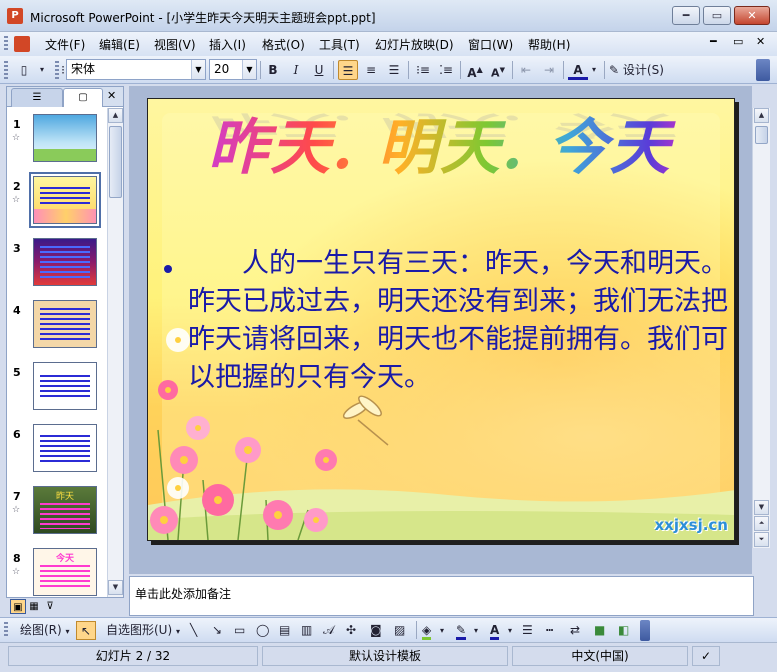 The height and width of the screenshot is (672, 777). What do you see at coordinates (183, 593) in the screenshot?
I see `notes-placeholder: 单击此处添加备注` at bounding box center [183, 593].